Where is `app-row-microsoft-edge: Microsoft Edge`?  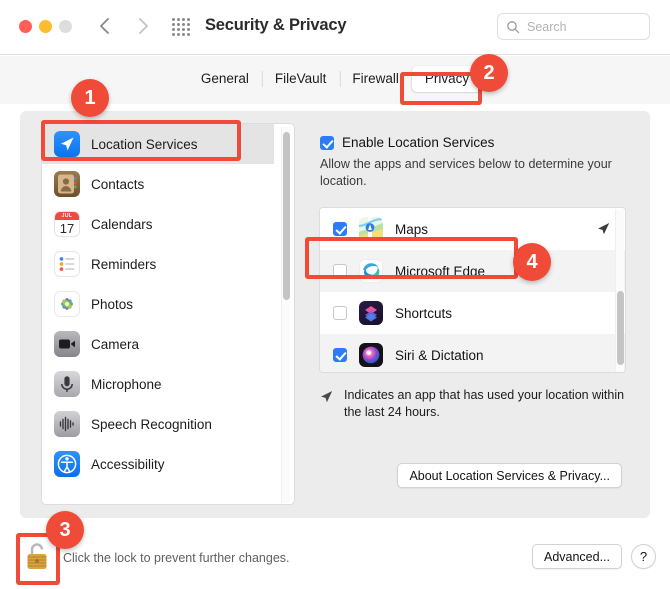
app-row-microsoft-edge: Microsoft Edge is located at coordinates (472, 271).